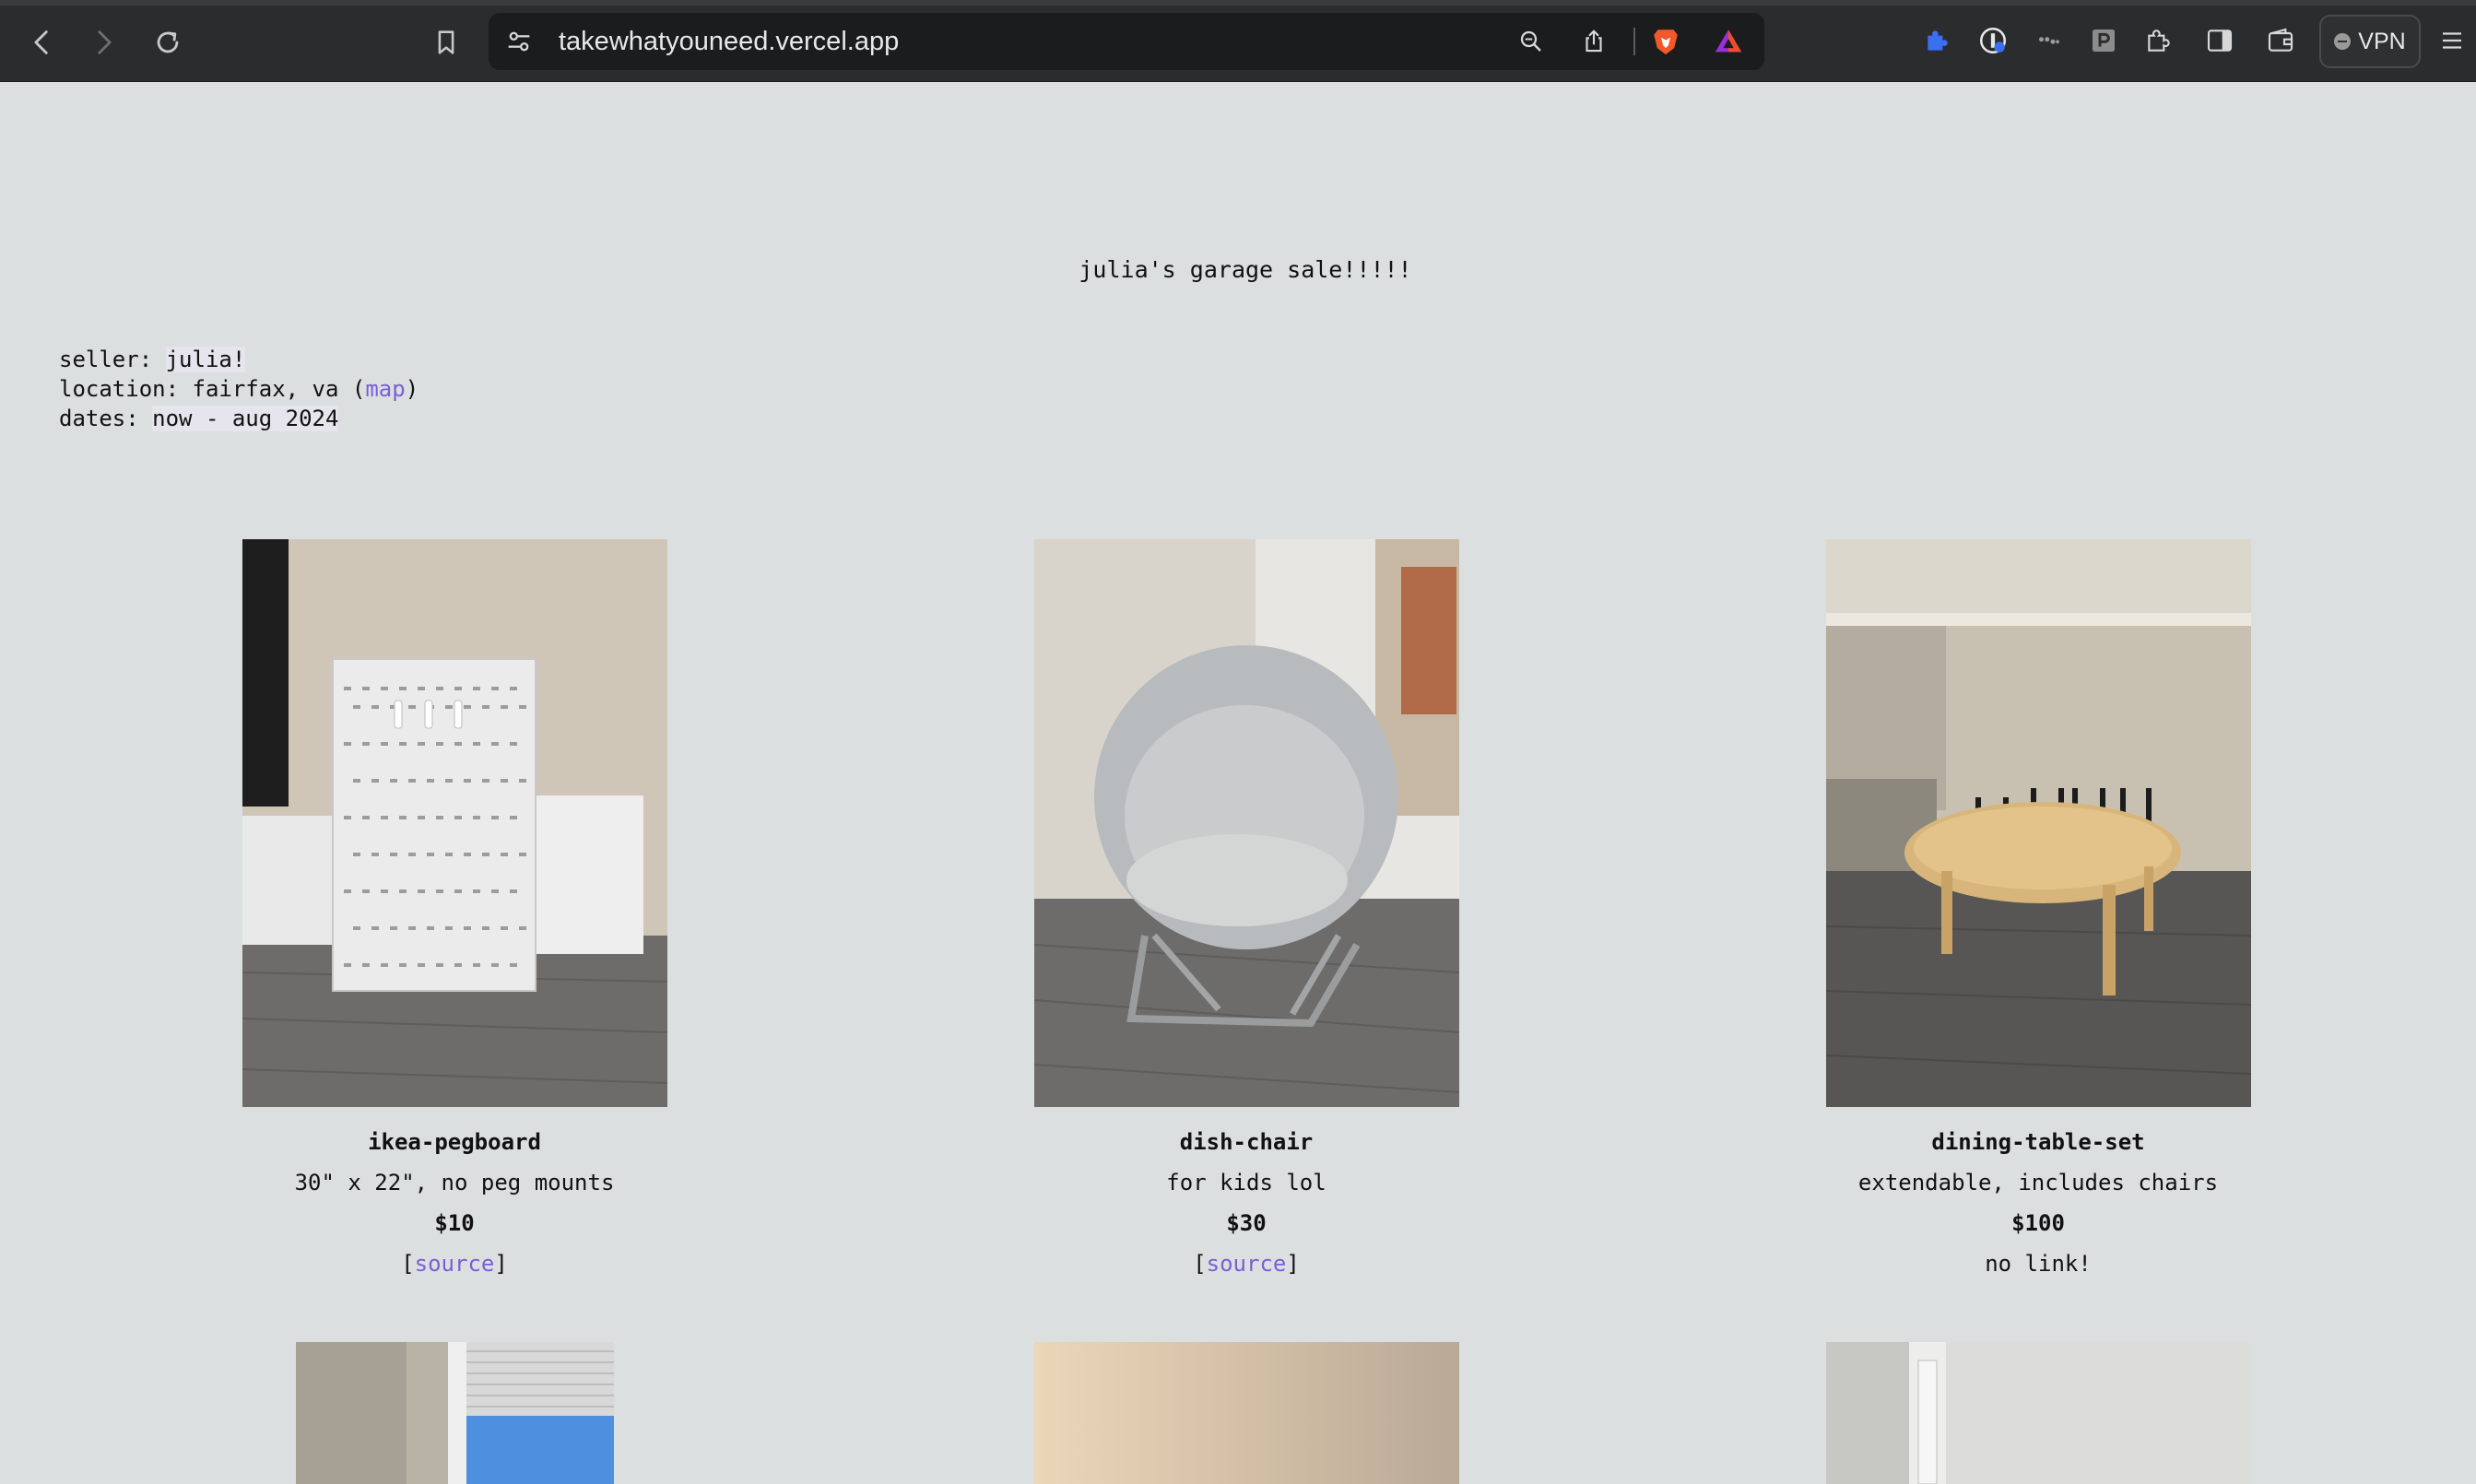  I want to click on seller-line: seller: julia!, so click(239, 360).